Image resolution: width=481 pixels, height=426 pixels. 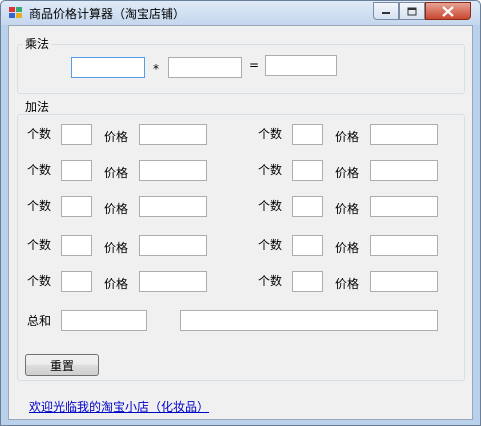 I want to click on close-button, so click(x=448, y=11).